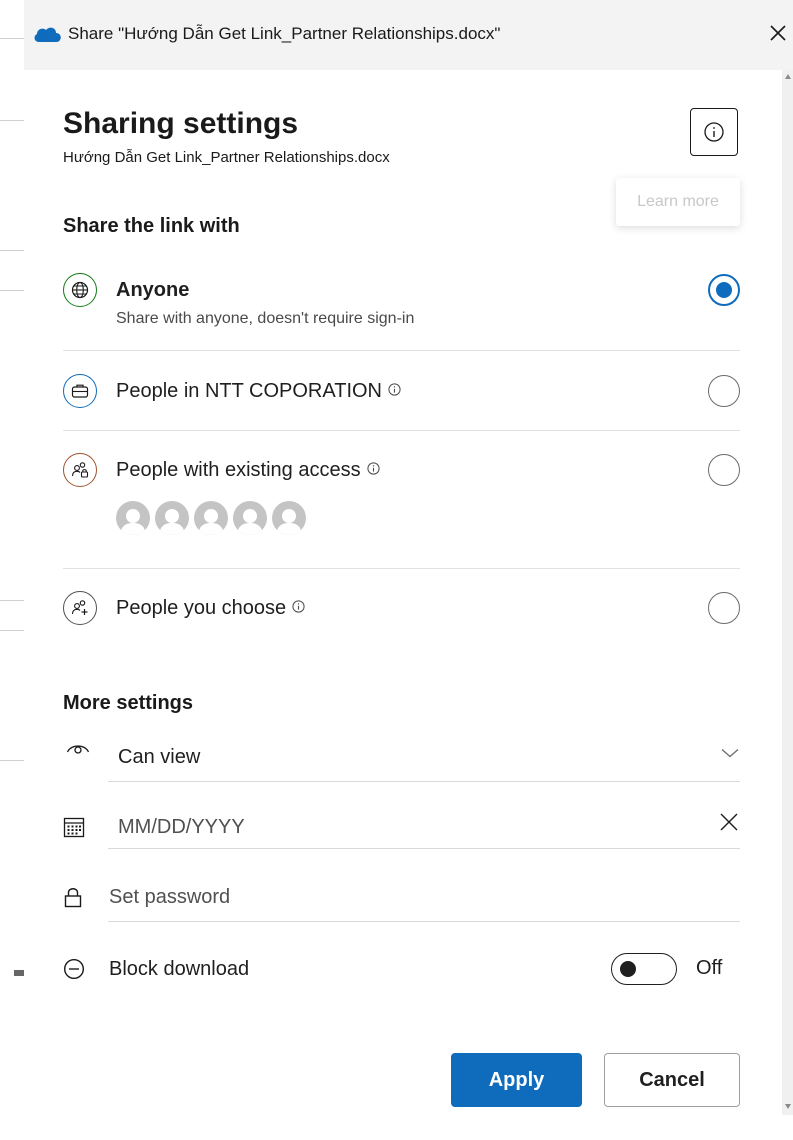 The height and width of the screenshot is (1140, 793). I want to click on block-download-label: Block download, so click(179, 969).